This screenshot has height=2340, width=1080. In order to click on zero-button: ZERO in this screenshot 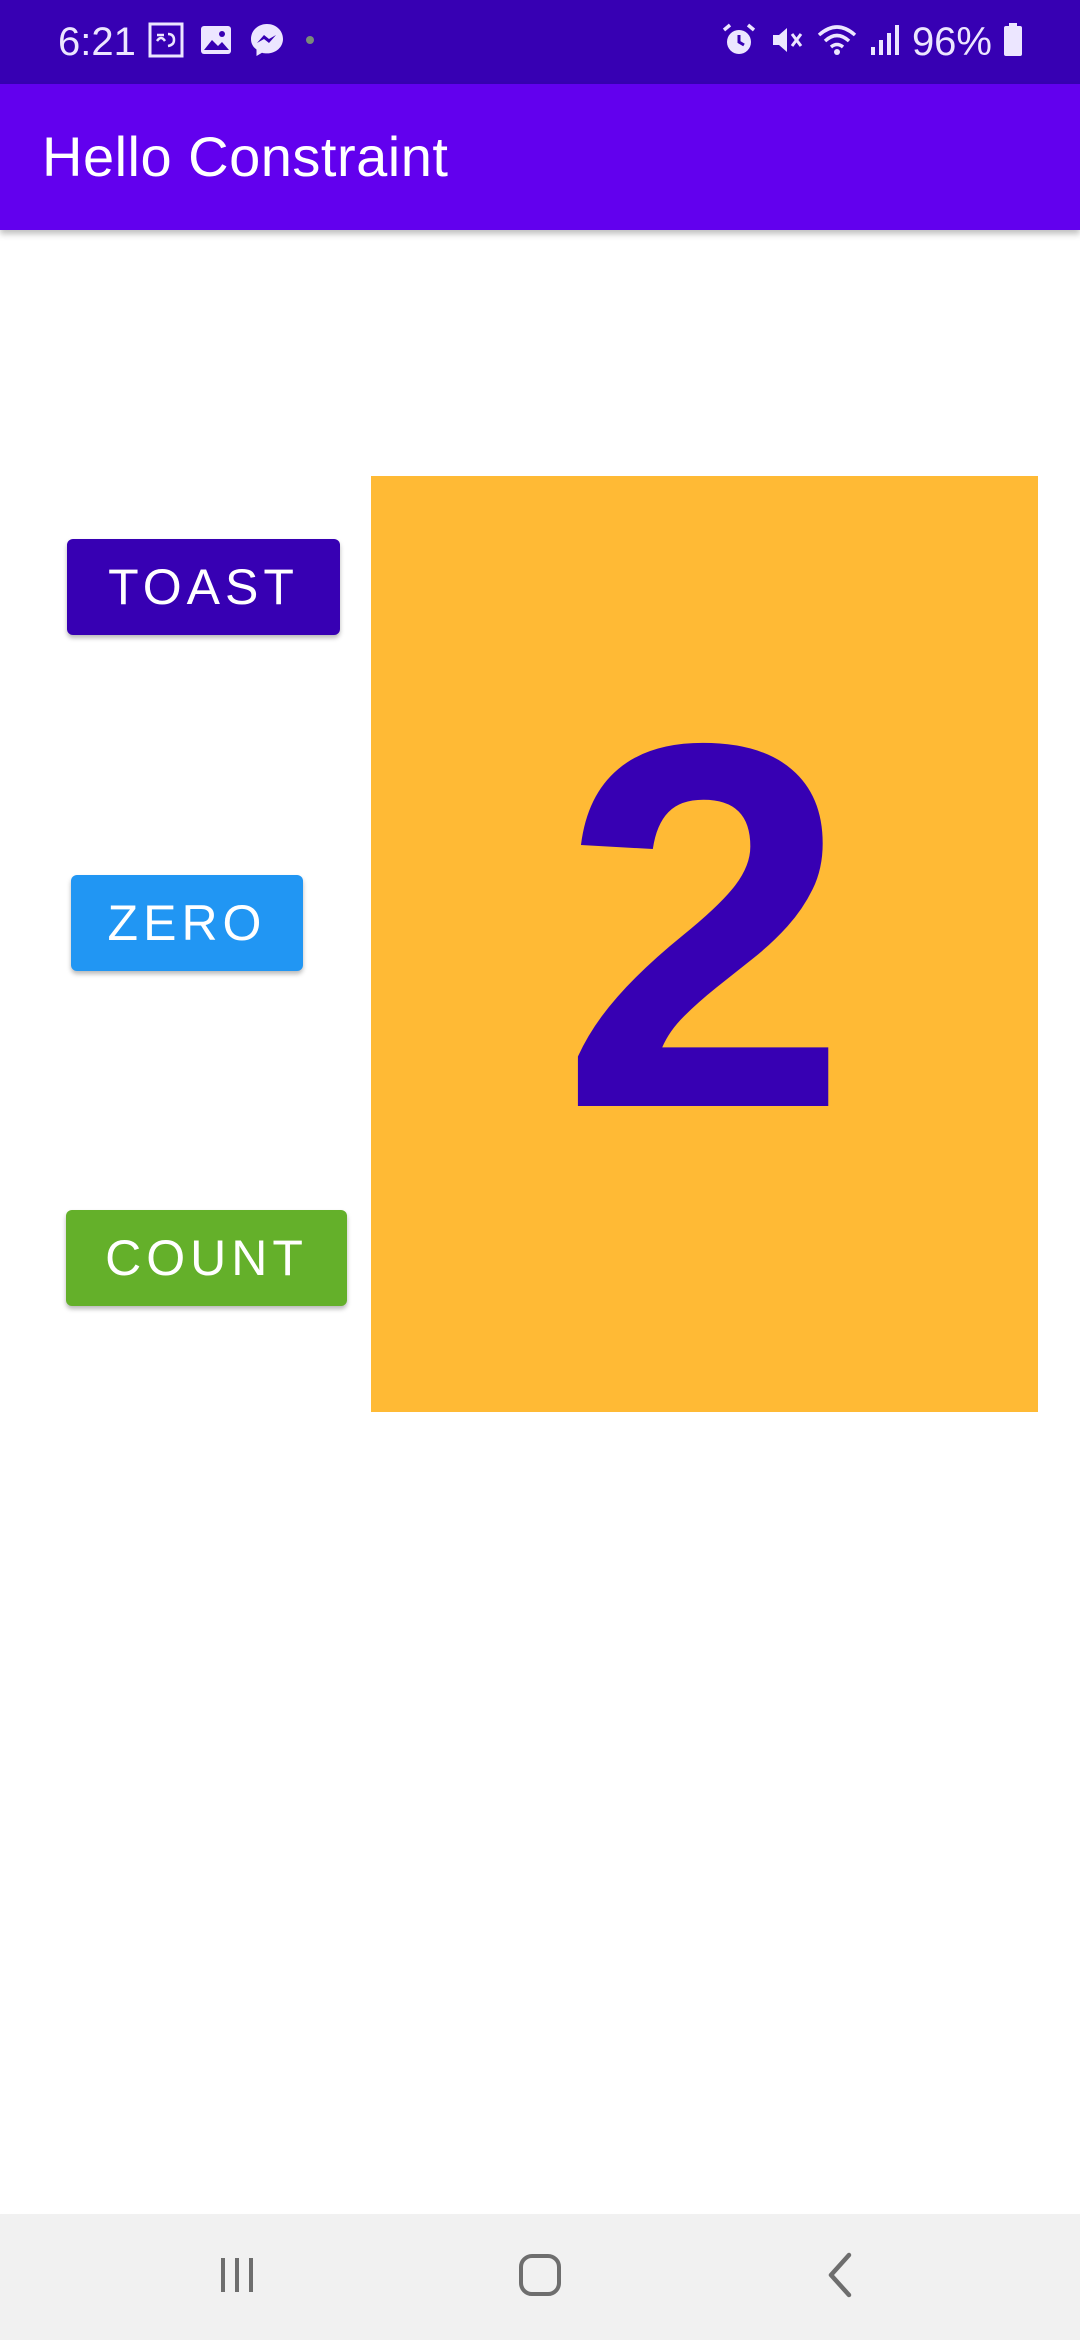, I will do `click(187, 923)`.